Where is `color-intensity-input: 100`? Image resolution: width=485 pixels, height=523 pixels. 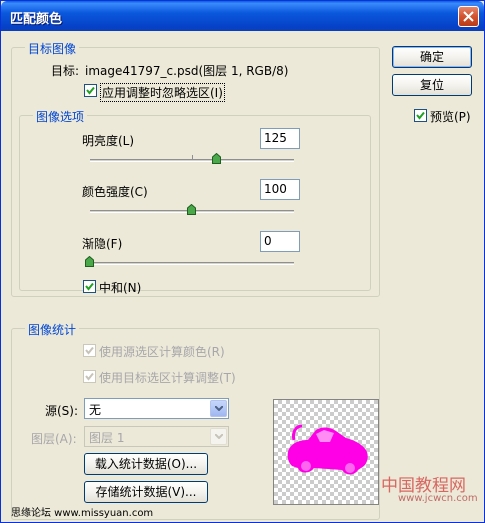
color-intensity-input: 100 is located at coordinates (280, 189).